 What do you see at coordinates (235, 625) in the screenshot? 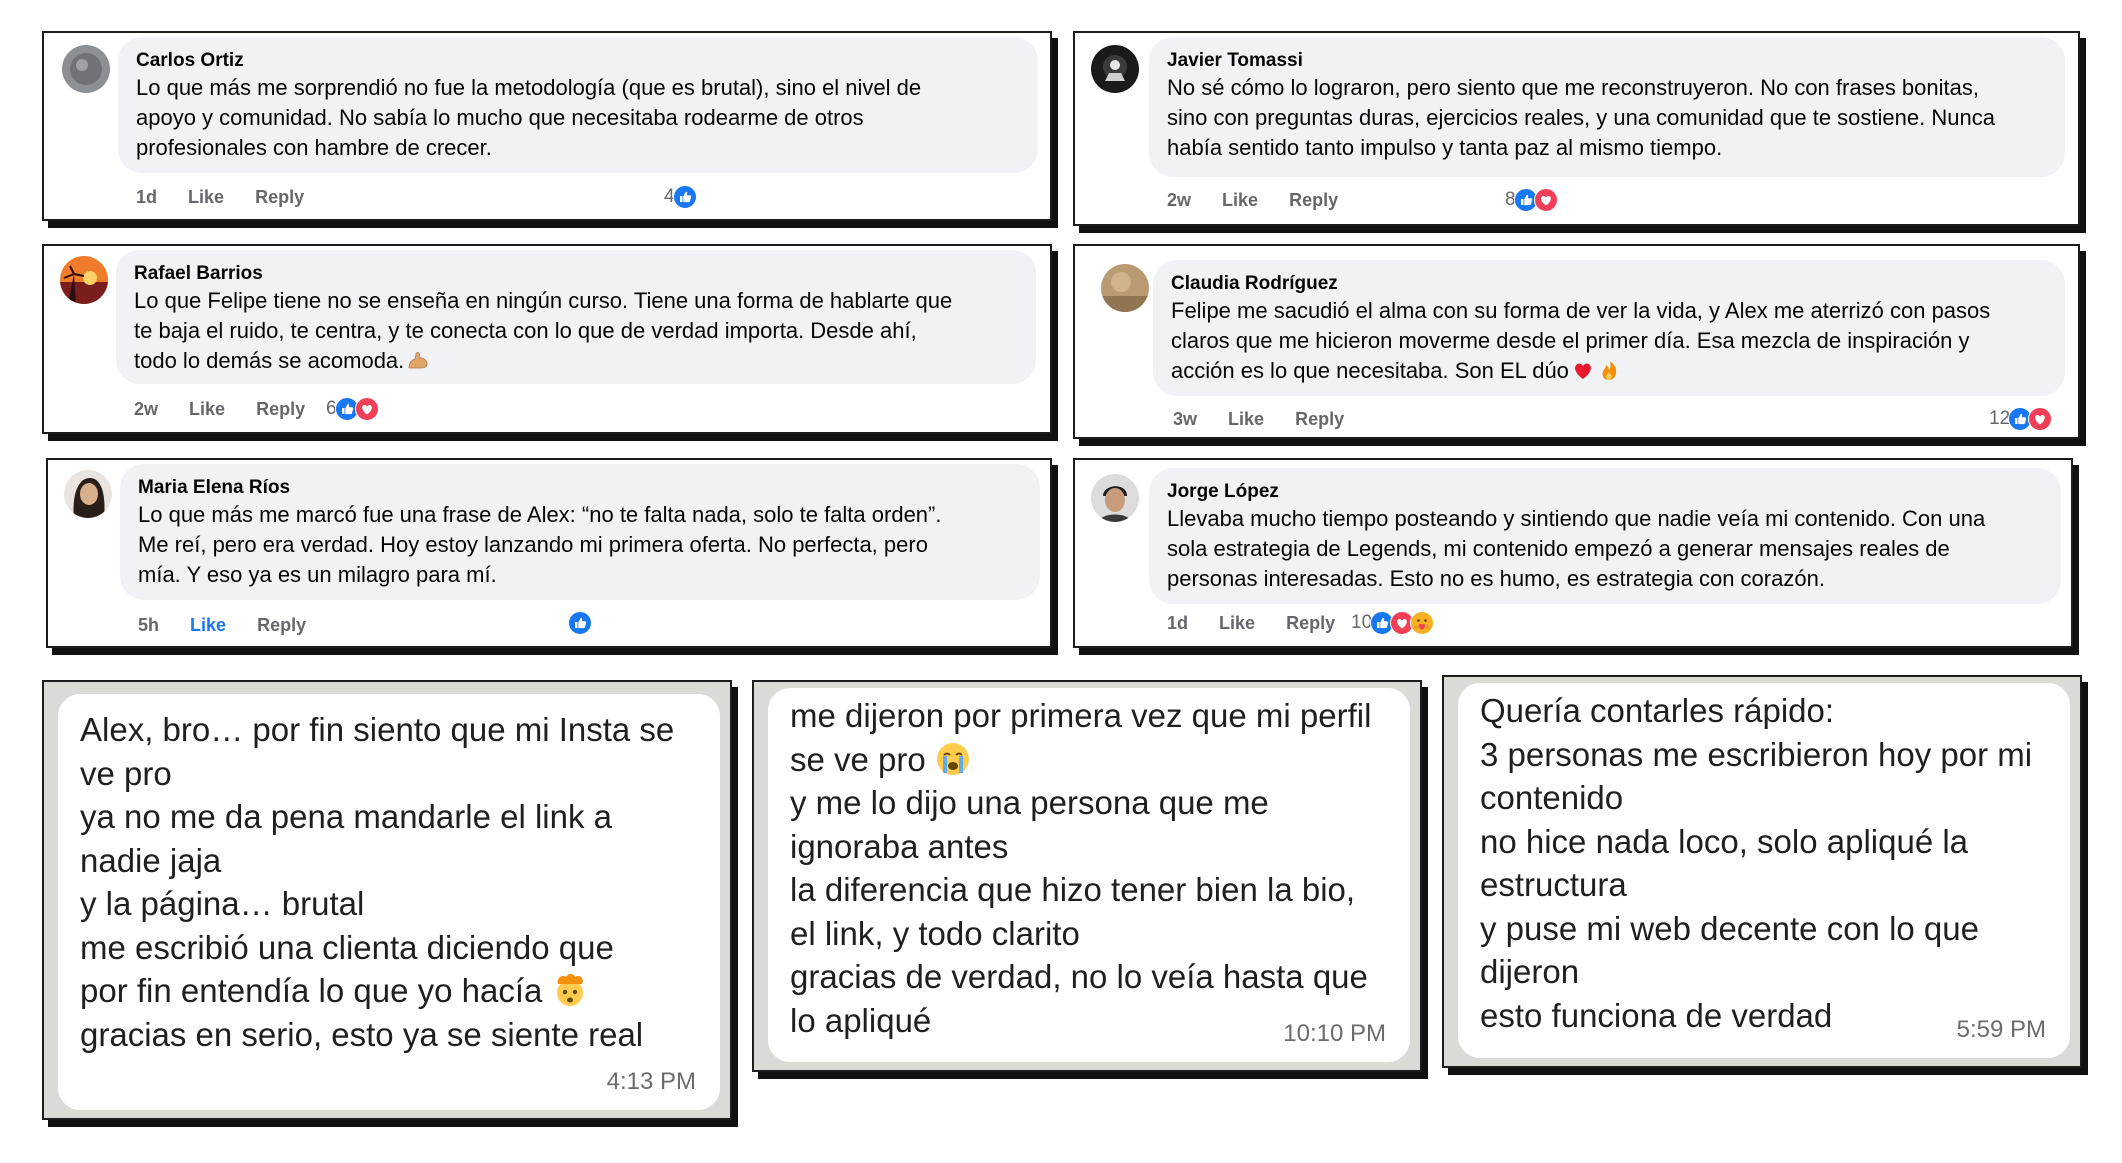
I see `comment-actions: 5h Like Reply` at bounding box center [235, 625].